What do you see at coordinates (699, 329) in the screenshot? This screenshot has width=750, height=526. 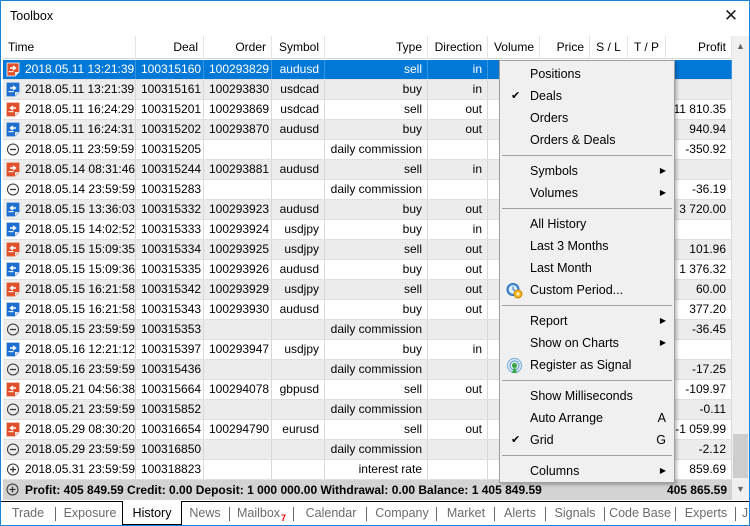 I see `cell-profit: -36.45` at bounding box center [699, 329].